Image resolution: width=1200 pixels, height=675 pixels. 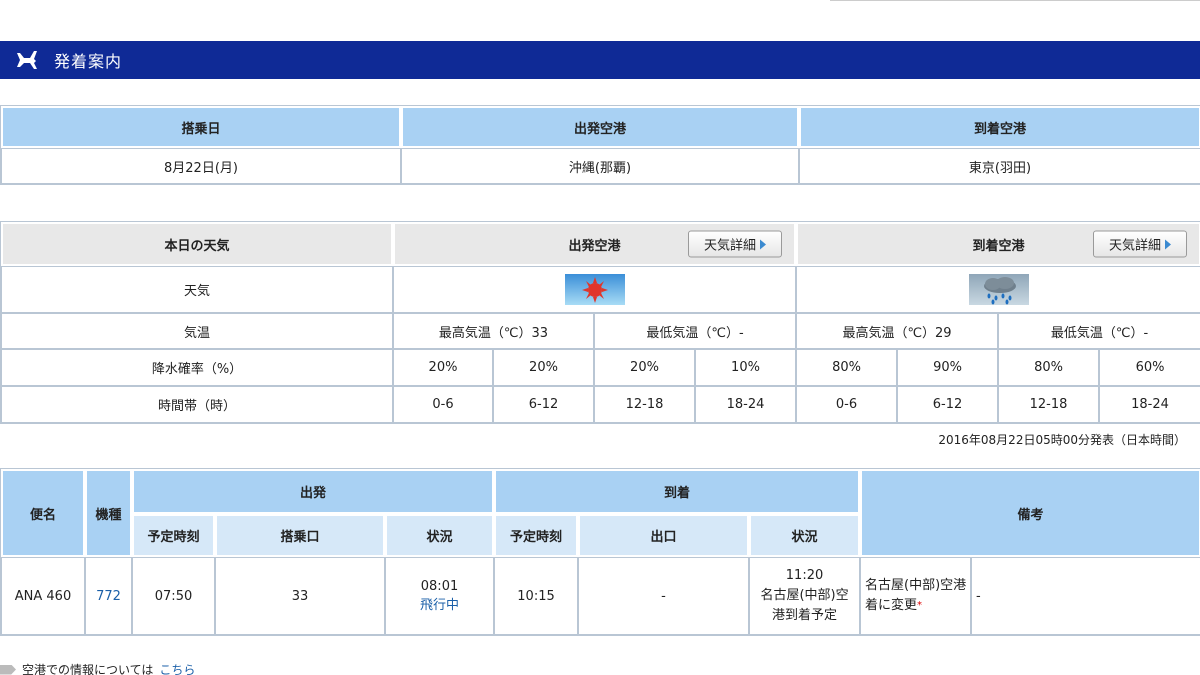 What do you see at coordinates (536, 596) in the screenshot?
I see `arr-scheduled-time: 10:15` at bounding box center [536, 596].